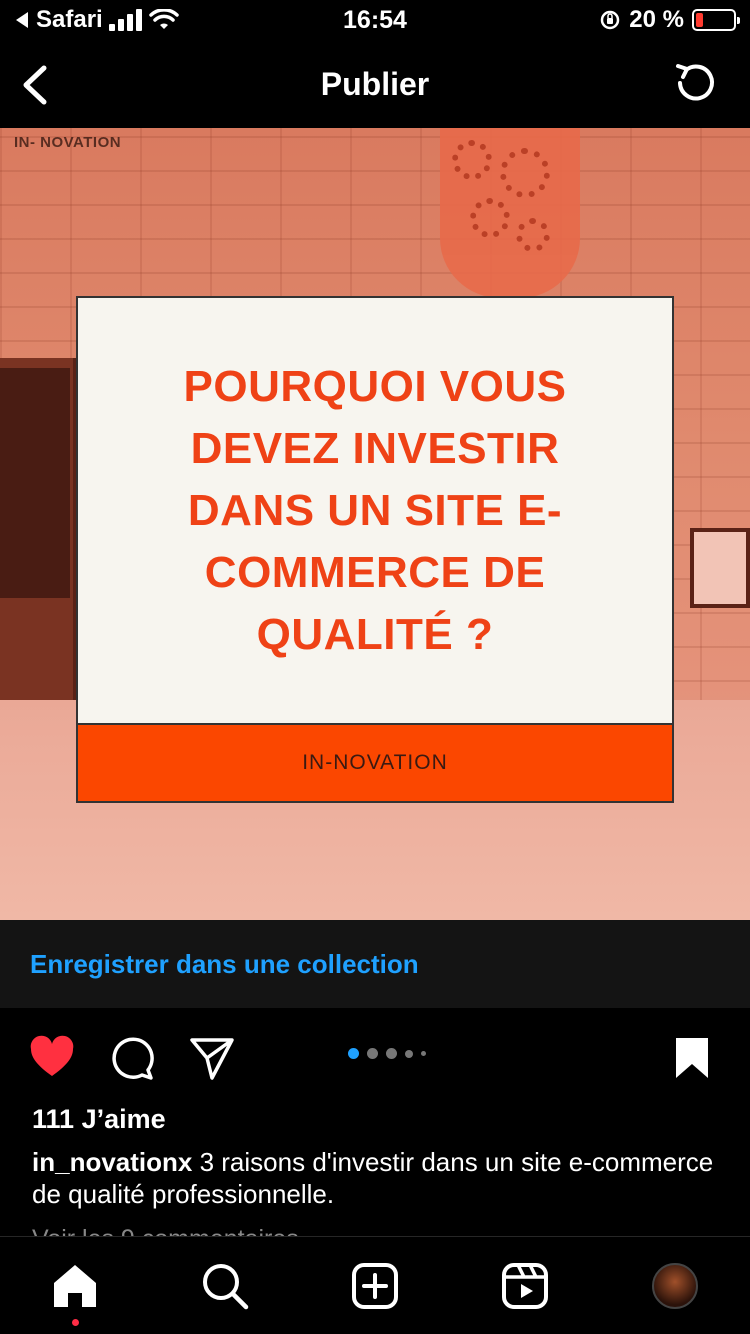 This screenshot has width=750, height=1334. Describe the element at coordinates (212, 1058) in the screenshot. I see `send-icon` at that location.